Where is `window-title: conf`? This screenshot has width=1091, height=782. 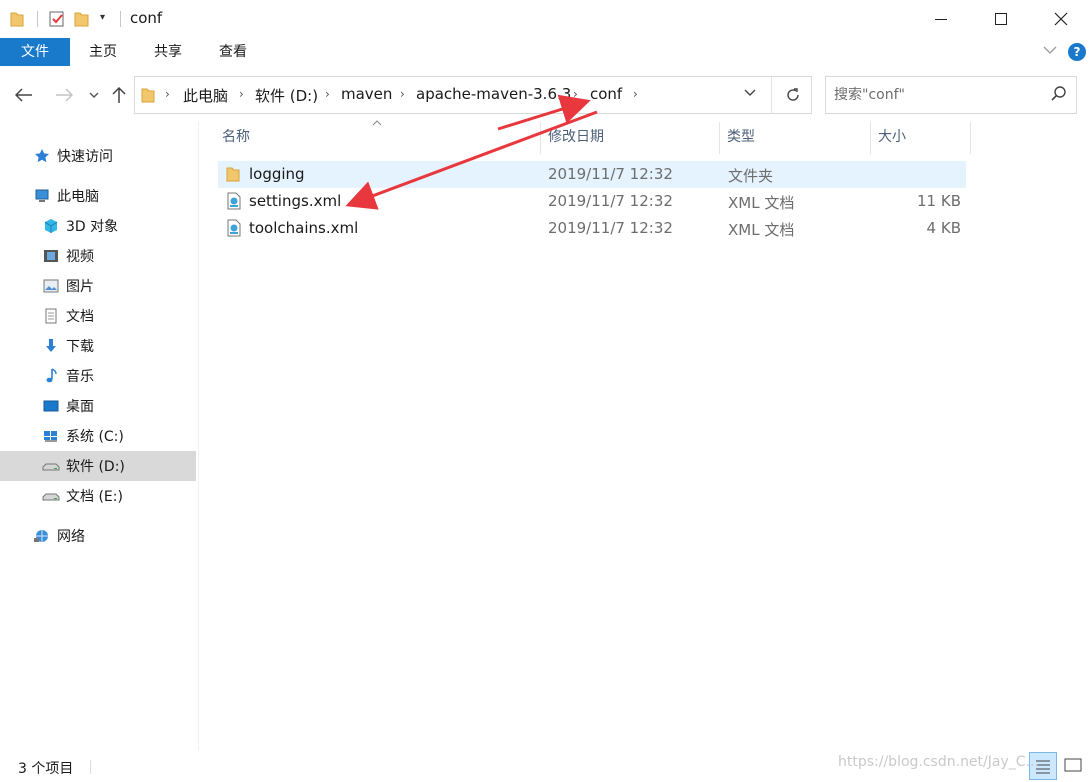 window-title: conf is located at coordinates (146, 18).